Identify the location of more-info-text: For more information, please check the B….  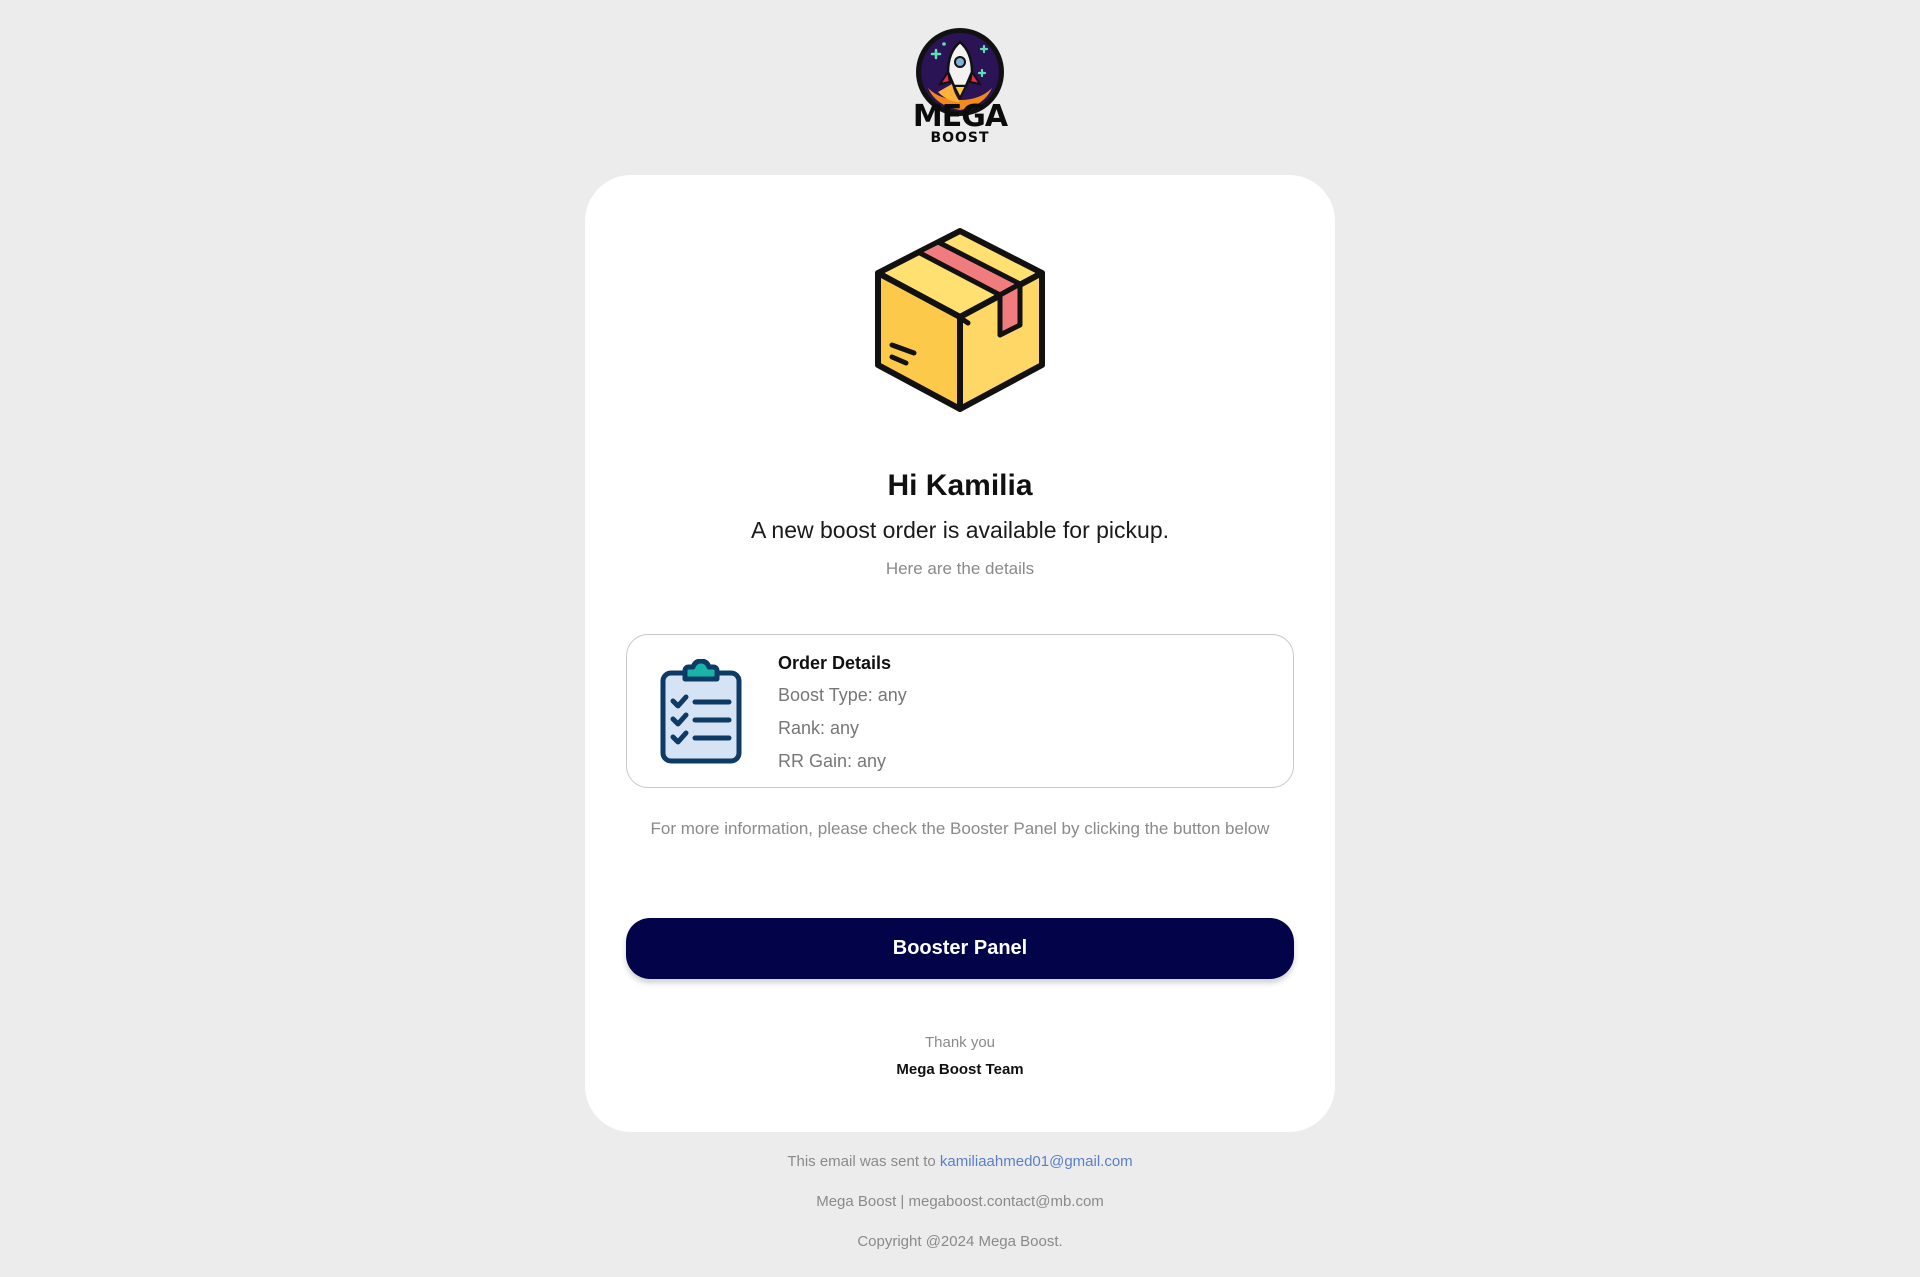
(960, 828).